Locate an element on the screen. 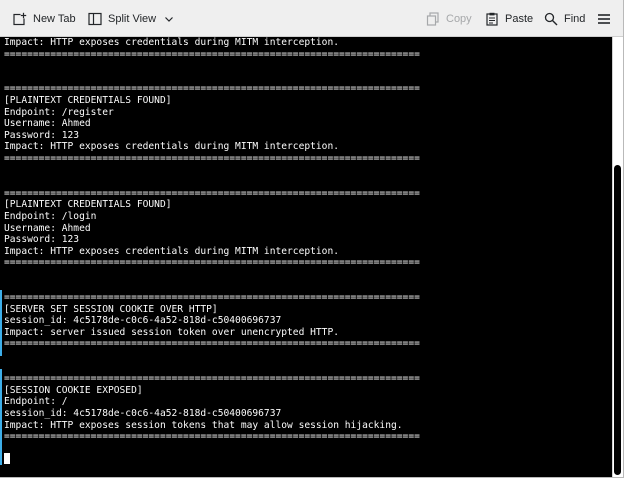  find-label: Find is located at coordinates (575, 18).